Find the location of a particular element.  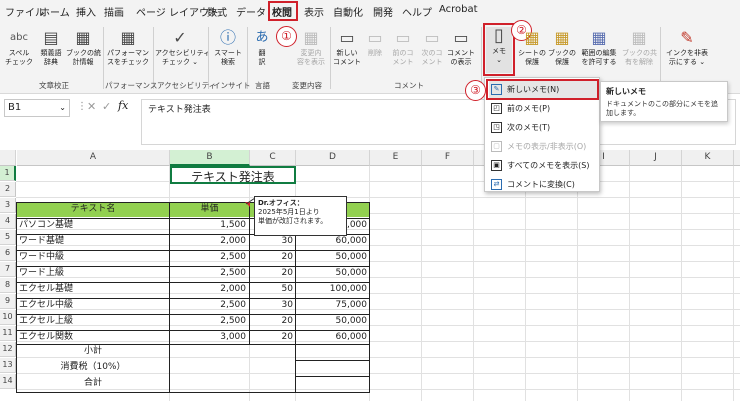

row-header-2: 2 is located at coordinates (8, 189).